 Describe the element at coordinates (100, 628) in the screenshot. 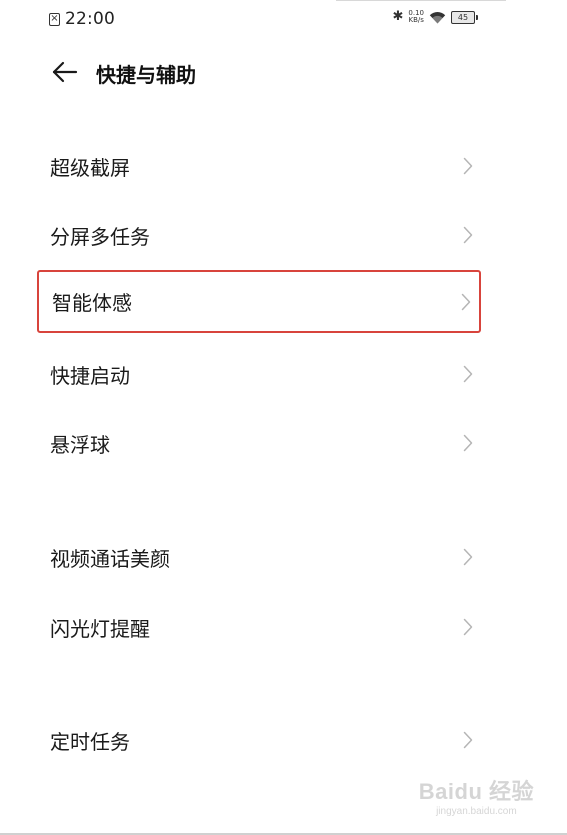

I see `settings-item-label: 闪光灯提醒` at that location.